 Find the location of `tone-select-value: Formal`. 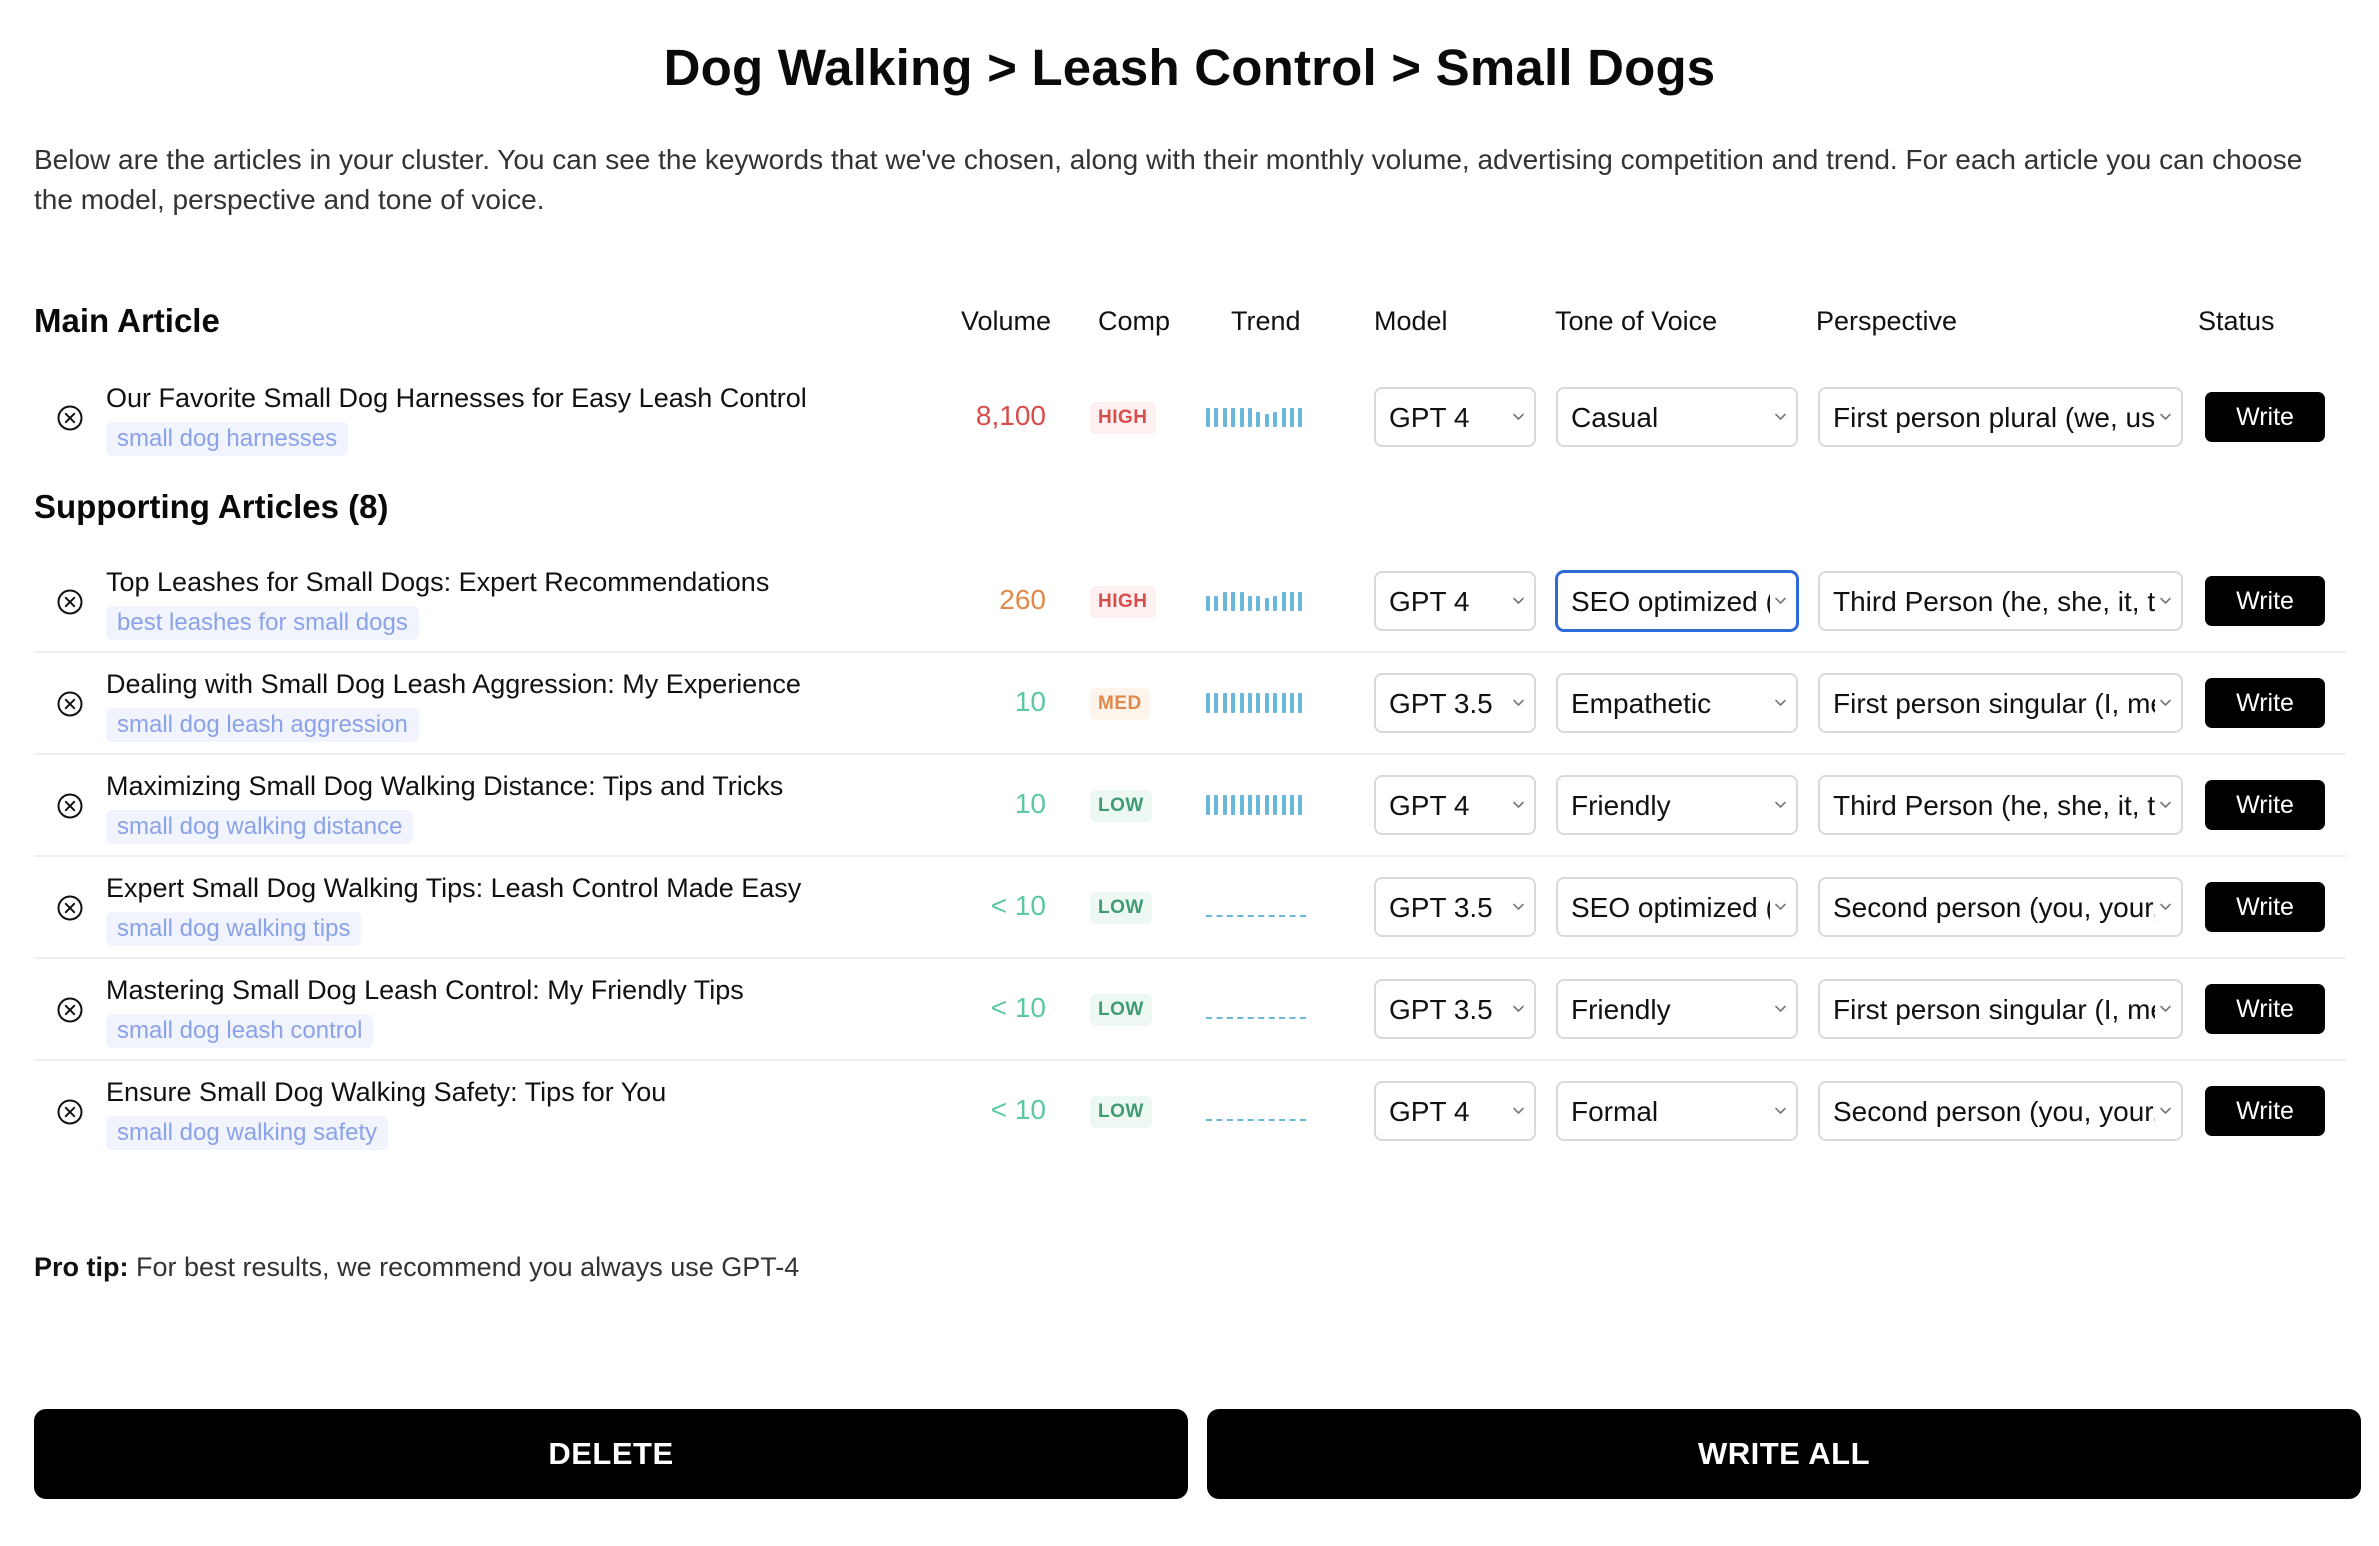

tone-select-value: Formal is located at coordinates (1615, 1111).